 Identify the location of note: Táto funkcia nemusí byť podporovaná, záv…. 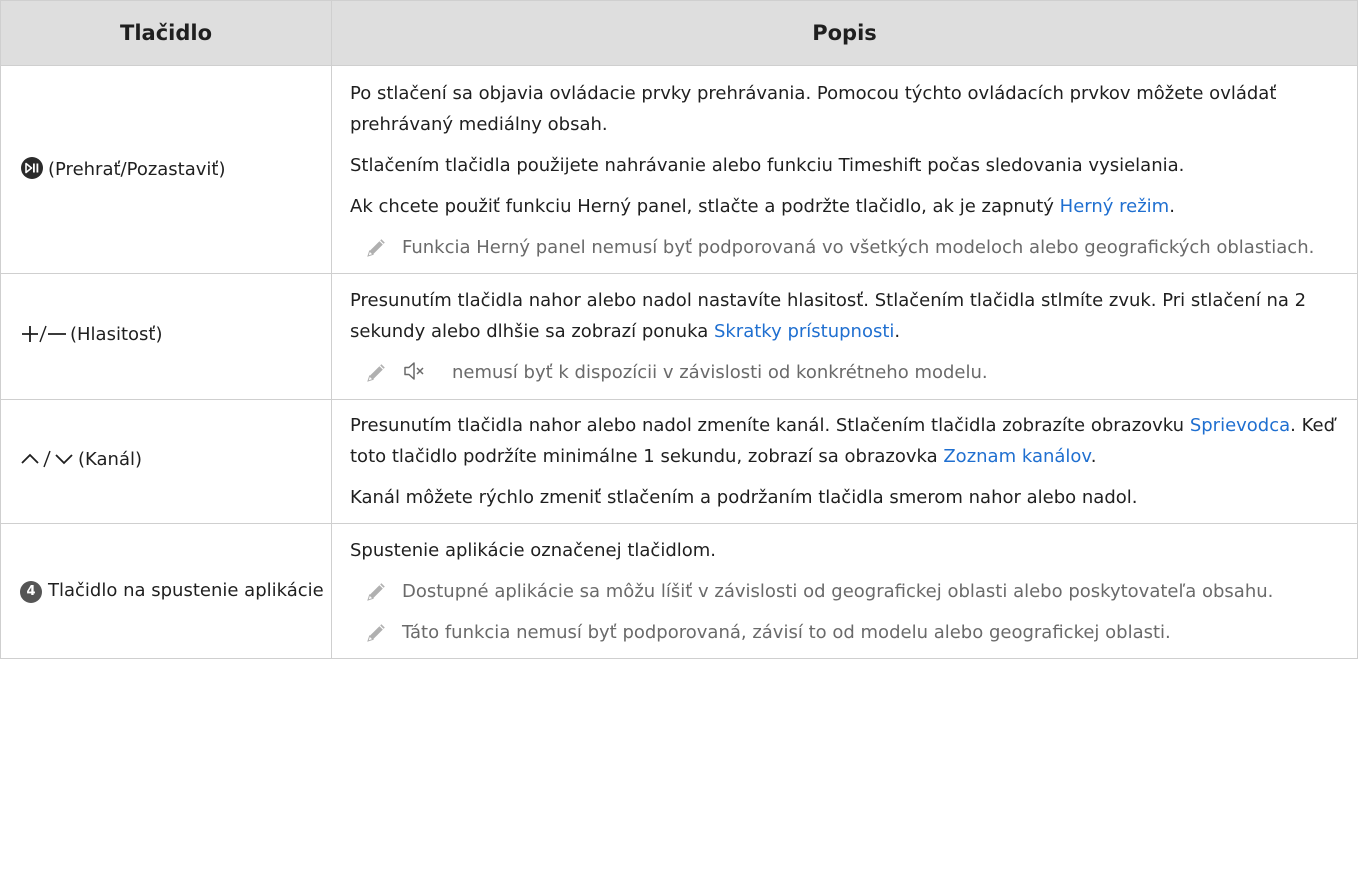
(845, 632).